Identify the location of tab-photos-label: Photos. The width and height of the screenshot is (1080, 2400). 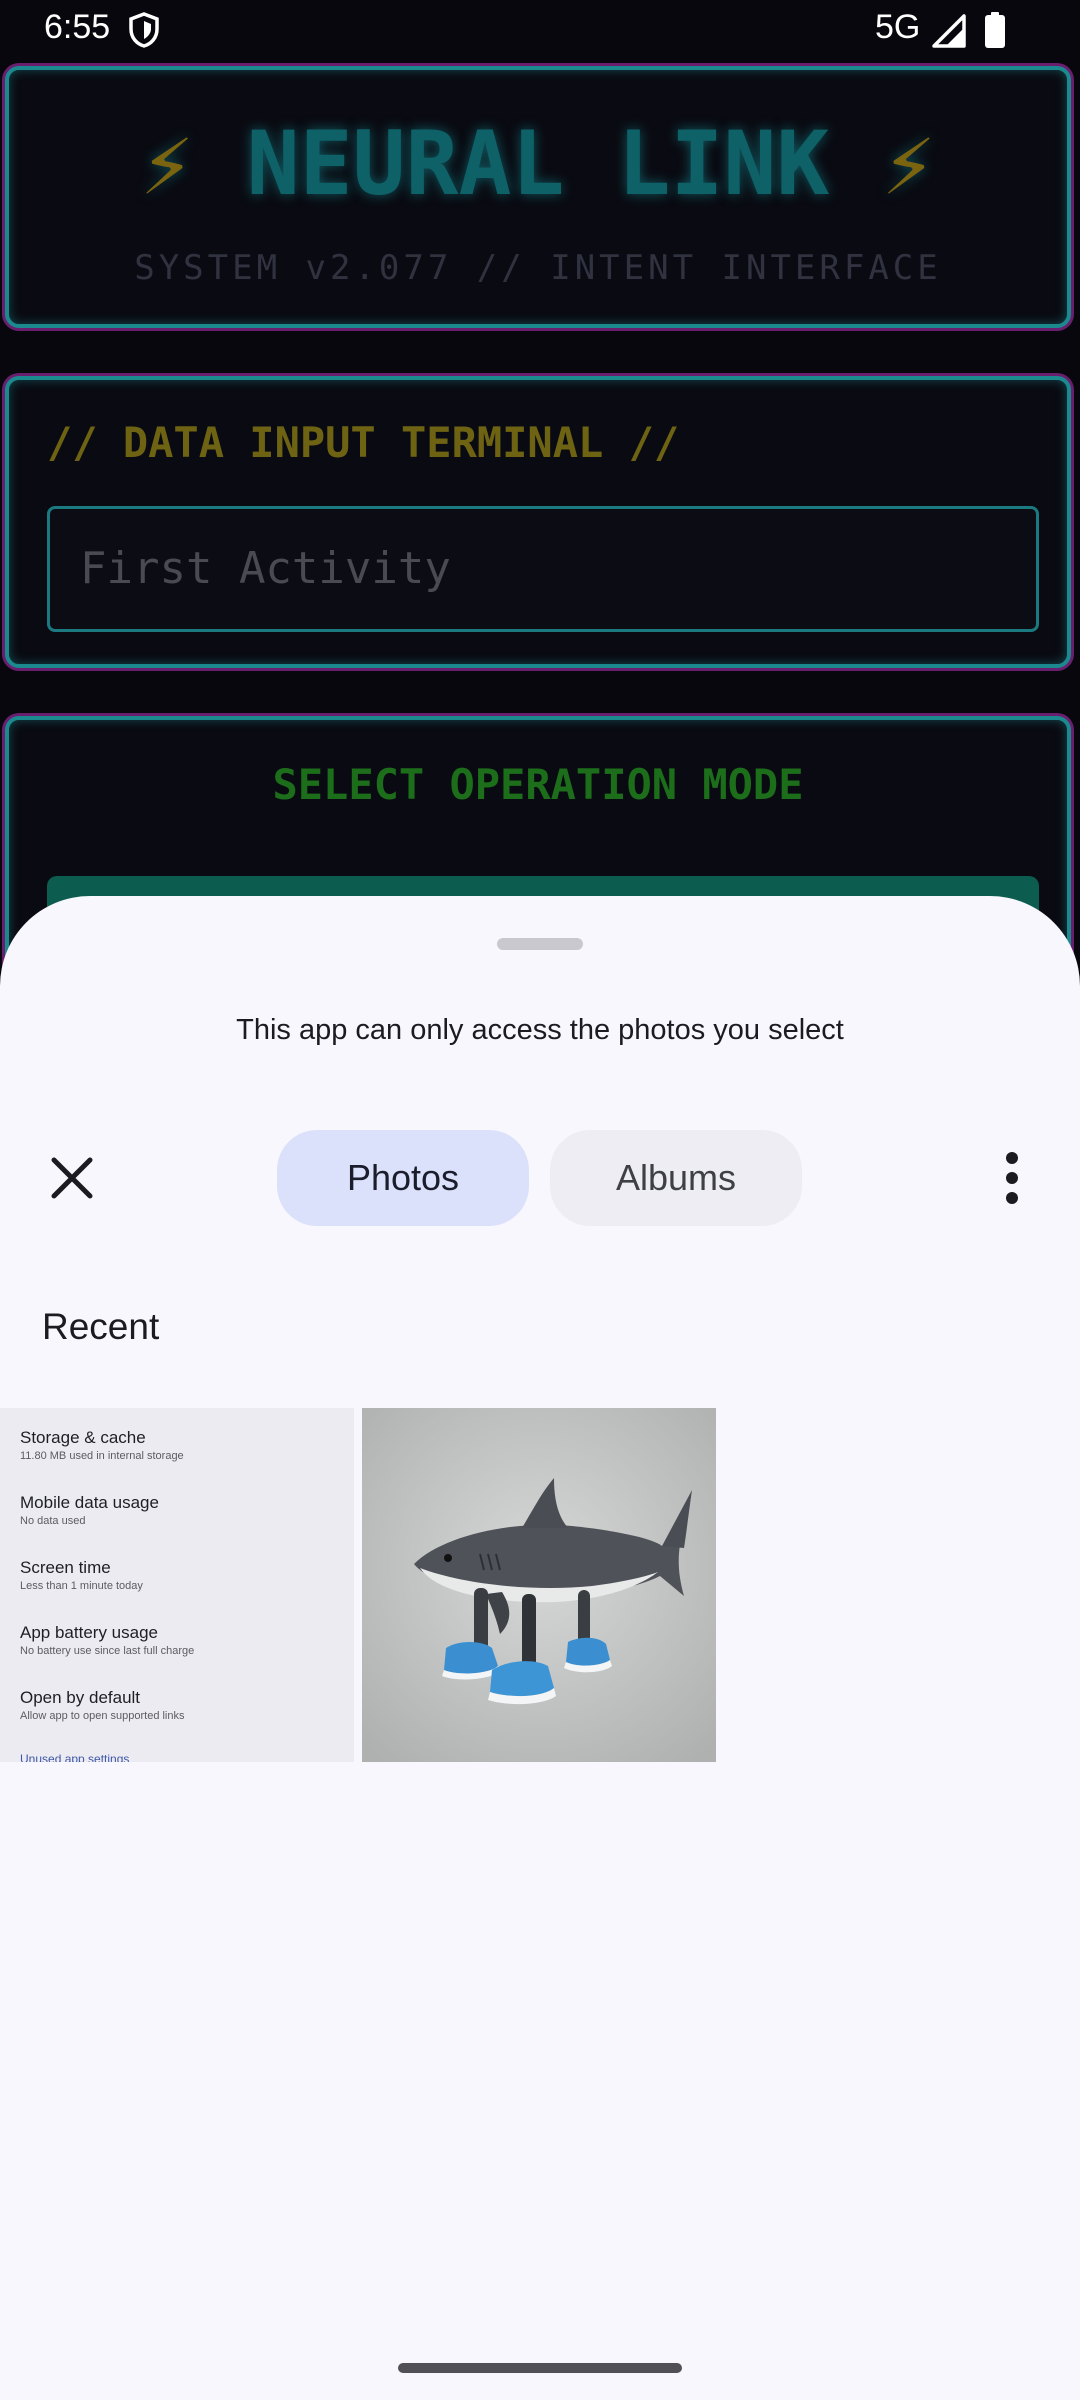
(403, 1177).